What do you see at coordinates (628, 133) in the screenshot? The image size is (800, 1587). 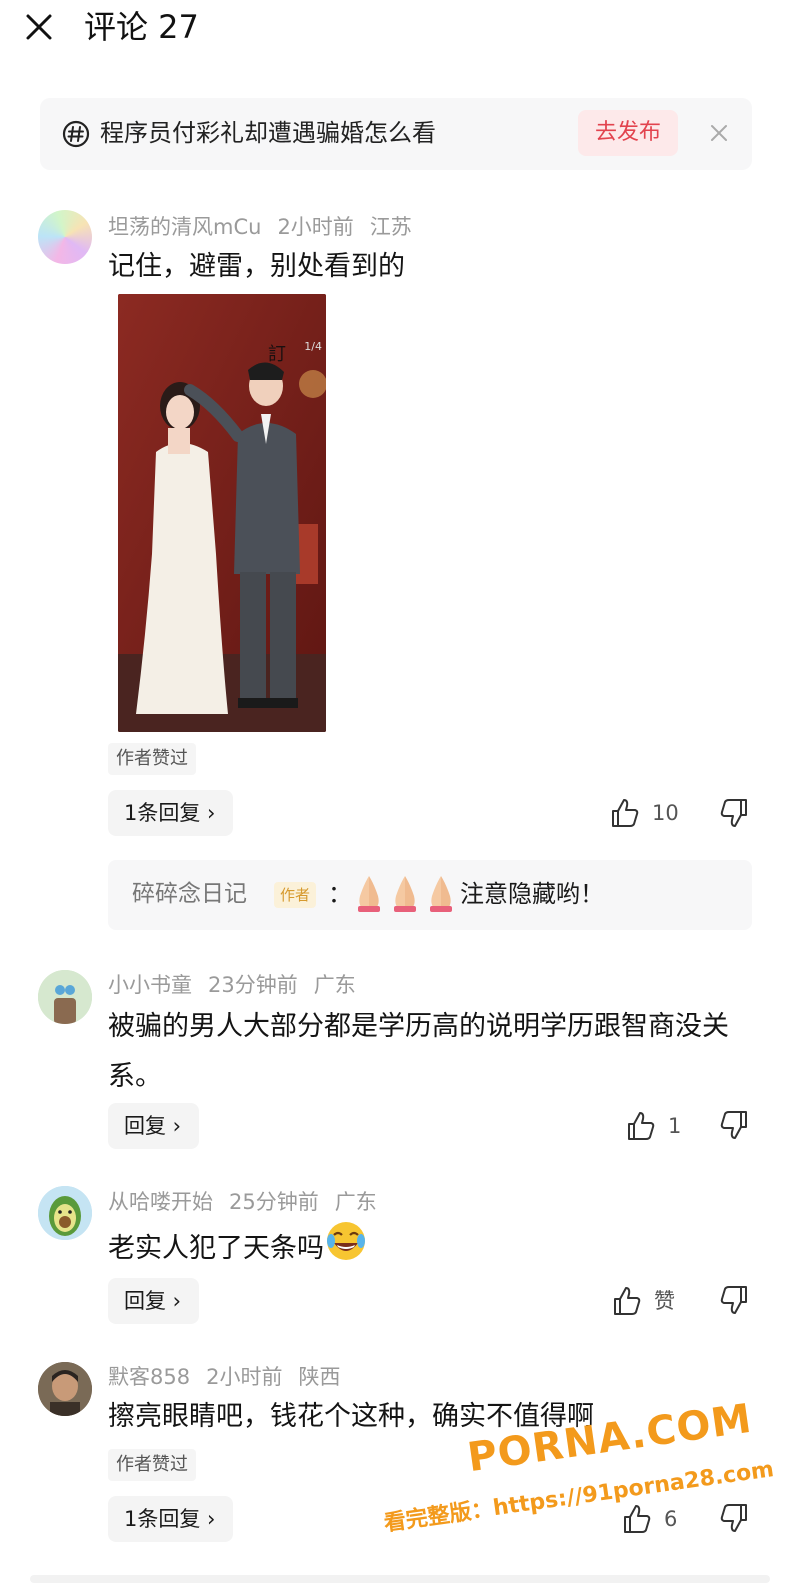 I see `publish-button: 去发布` at bounding box center [628, 133].